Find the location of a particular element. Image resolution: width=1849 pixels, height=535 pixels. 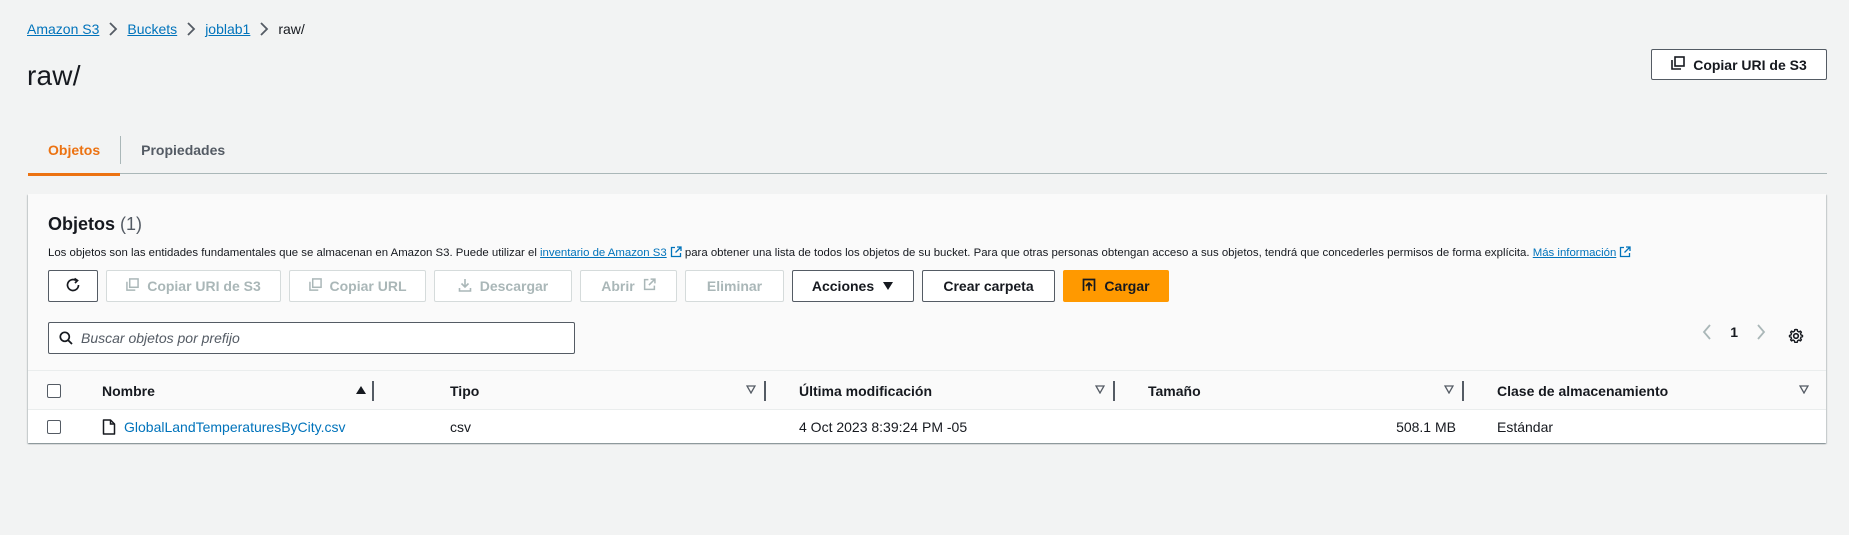

delete-button: Eliminar is located at coordinates (734, 286).